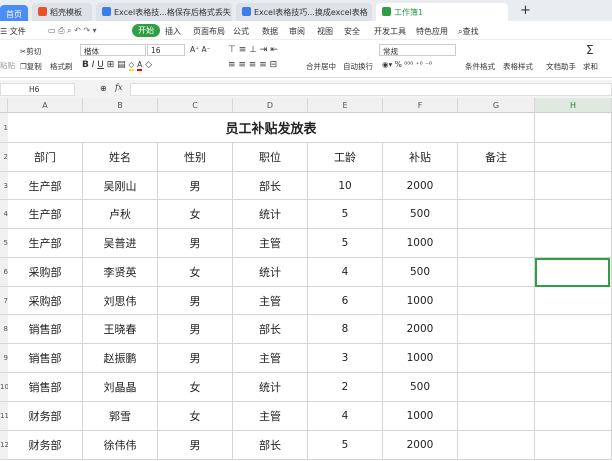 The height and width of the screenshot is (461, 612). What do you see at coordinates (345, 186) in the screenshot?
I see `table-cell: 10` at bounding box center [345, 186].